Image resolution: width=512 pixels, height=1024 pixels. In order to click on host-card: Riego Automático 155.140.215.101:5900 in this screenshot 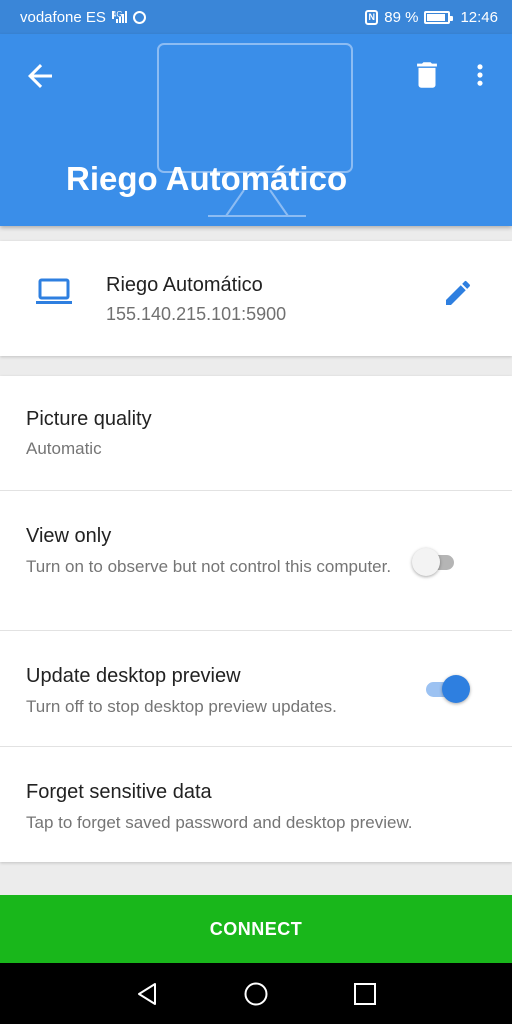, I will do `click(256, 298)`.